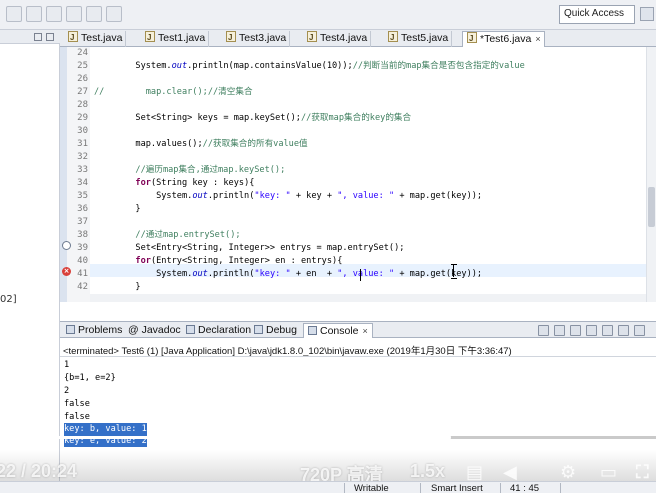 Image resolution: width=656 pixels, height=493 pixels. I want to click on console-icon, so click(312, 330).